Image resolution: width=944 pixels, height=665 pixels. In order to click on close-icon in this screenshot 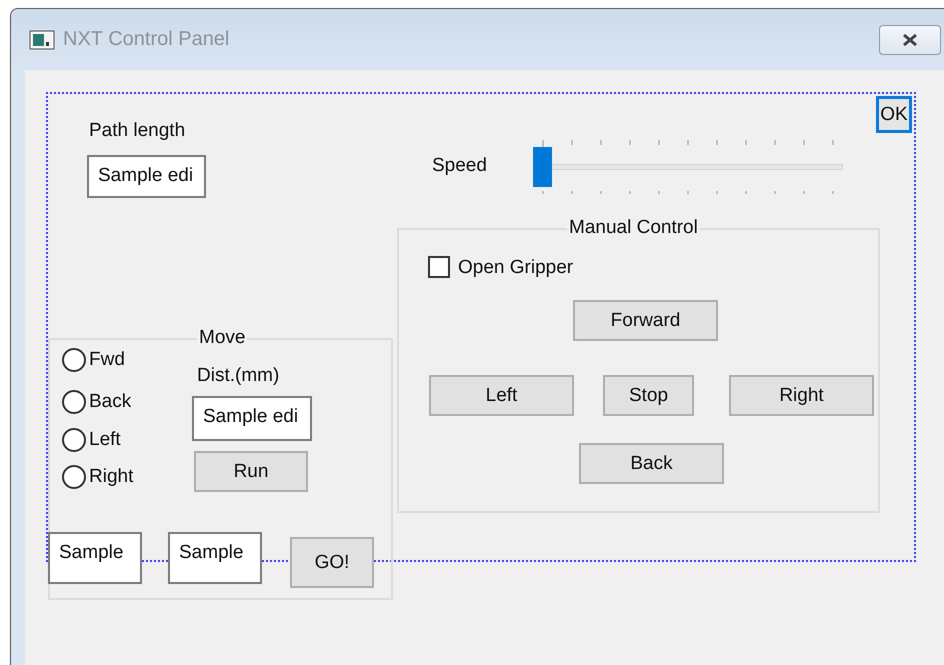, I will do `click(910, 39)`.